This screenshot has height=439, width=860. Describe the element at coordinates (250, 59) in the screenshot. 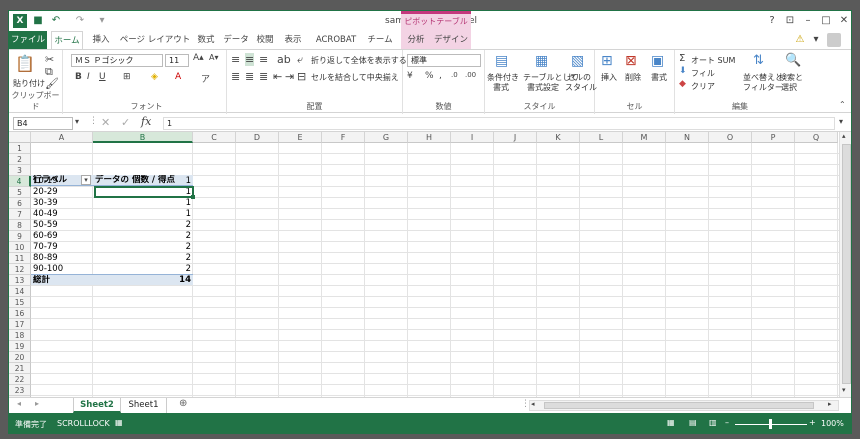

I see `align-middle-icon: ≡` at that location.